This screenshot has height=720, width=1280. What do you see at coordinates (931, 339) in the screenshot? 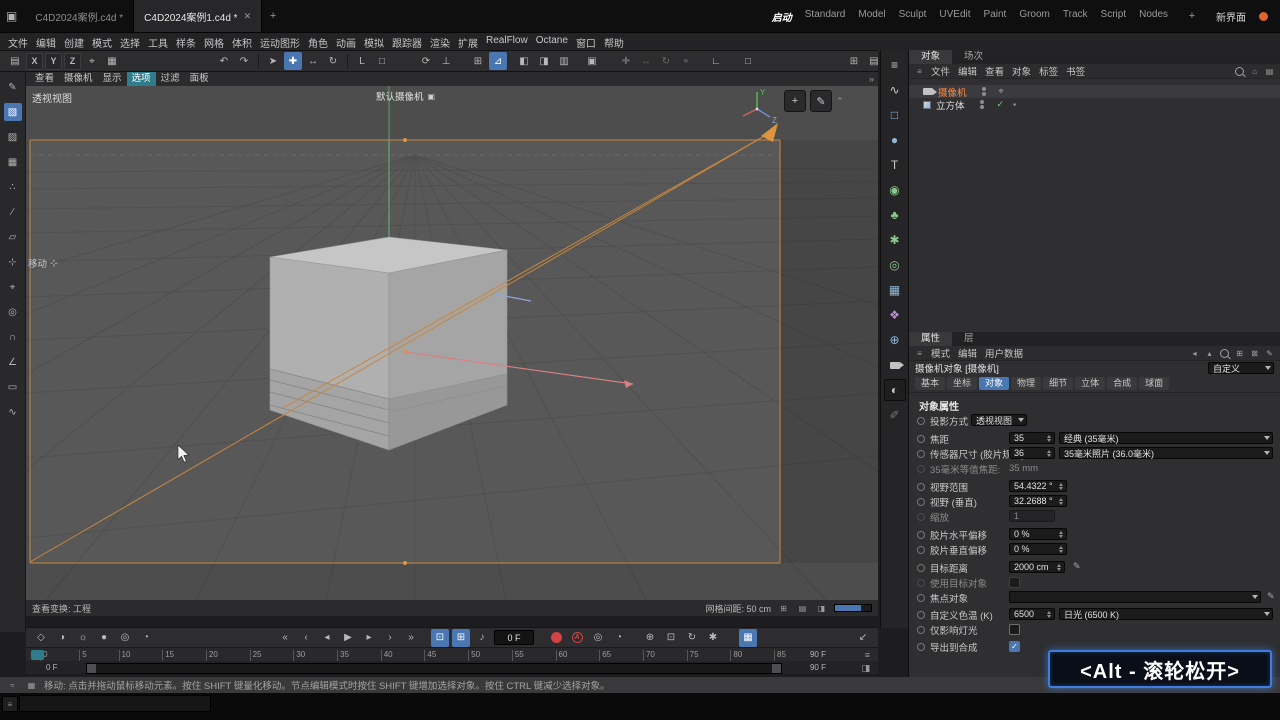
I see `attribute-manager-tab-0: 属性` at bounding box center [931, 339].